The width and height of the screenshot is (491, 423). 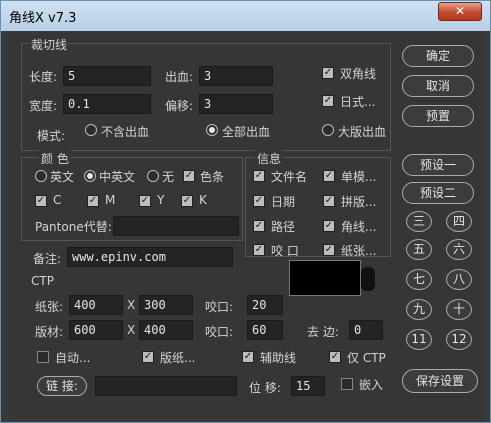 What do you see at coordinates (43, 357) in the screenshot?
I see `auto-checkbox` at bounding box center [43, 357].